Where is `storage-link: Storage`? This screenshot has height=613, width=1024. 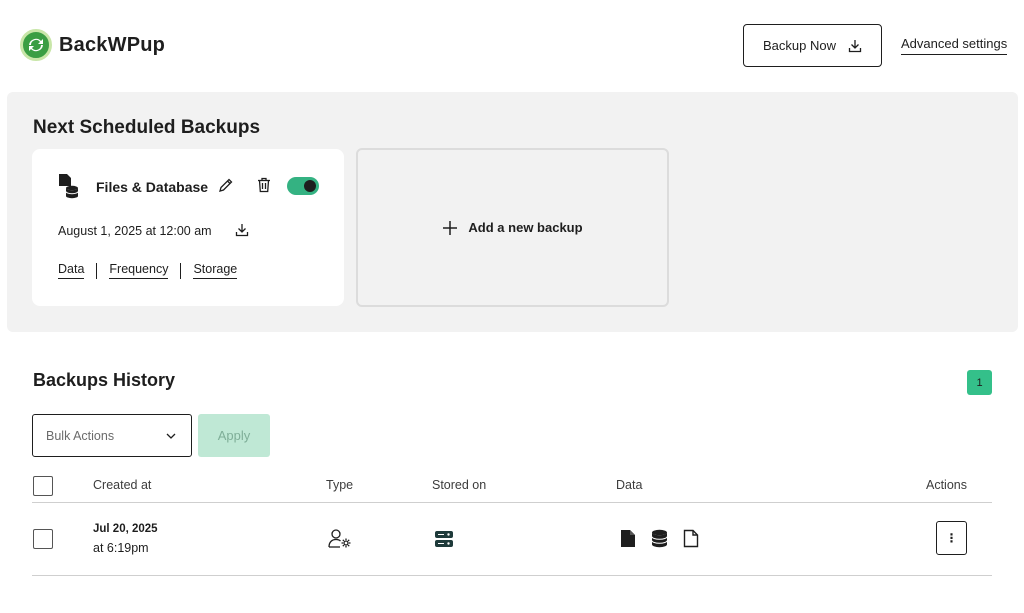
storage-link: Storage is located at coordinates (215, 270).